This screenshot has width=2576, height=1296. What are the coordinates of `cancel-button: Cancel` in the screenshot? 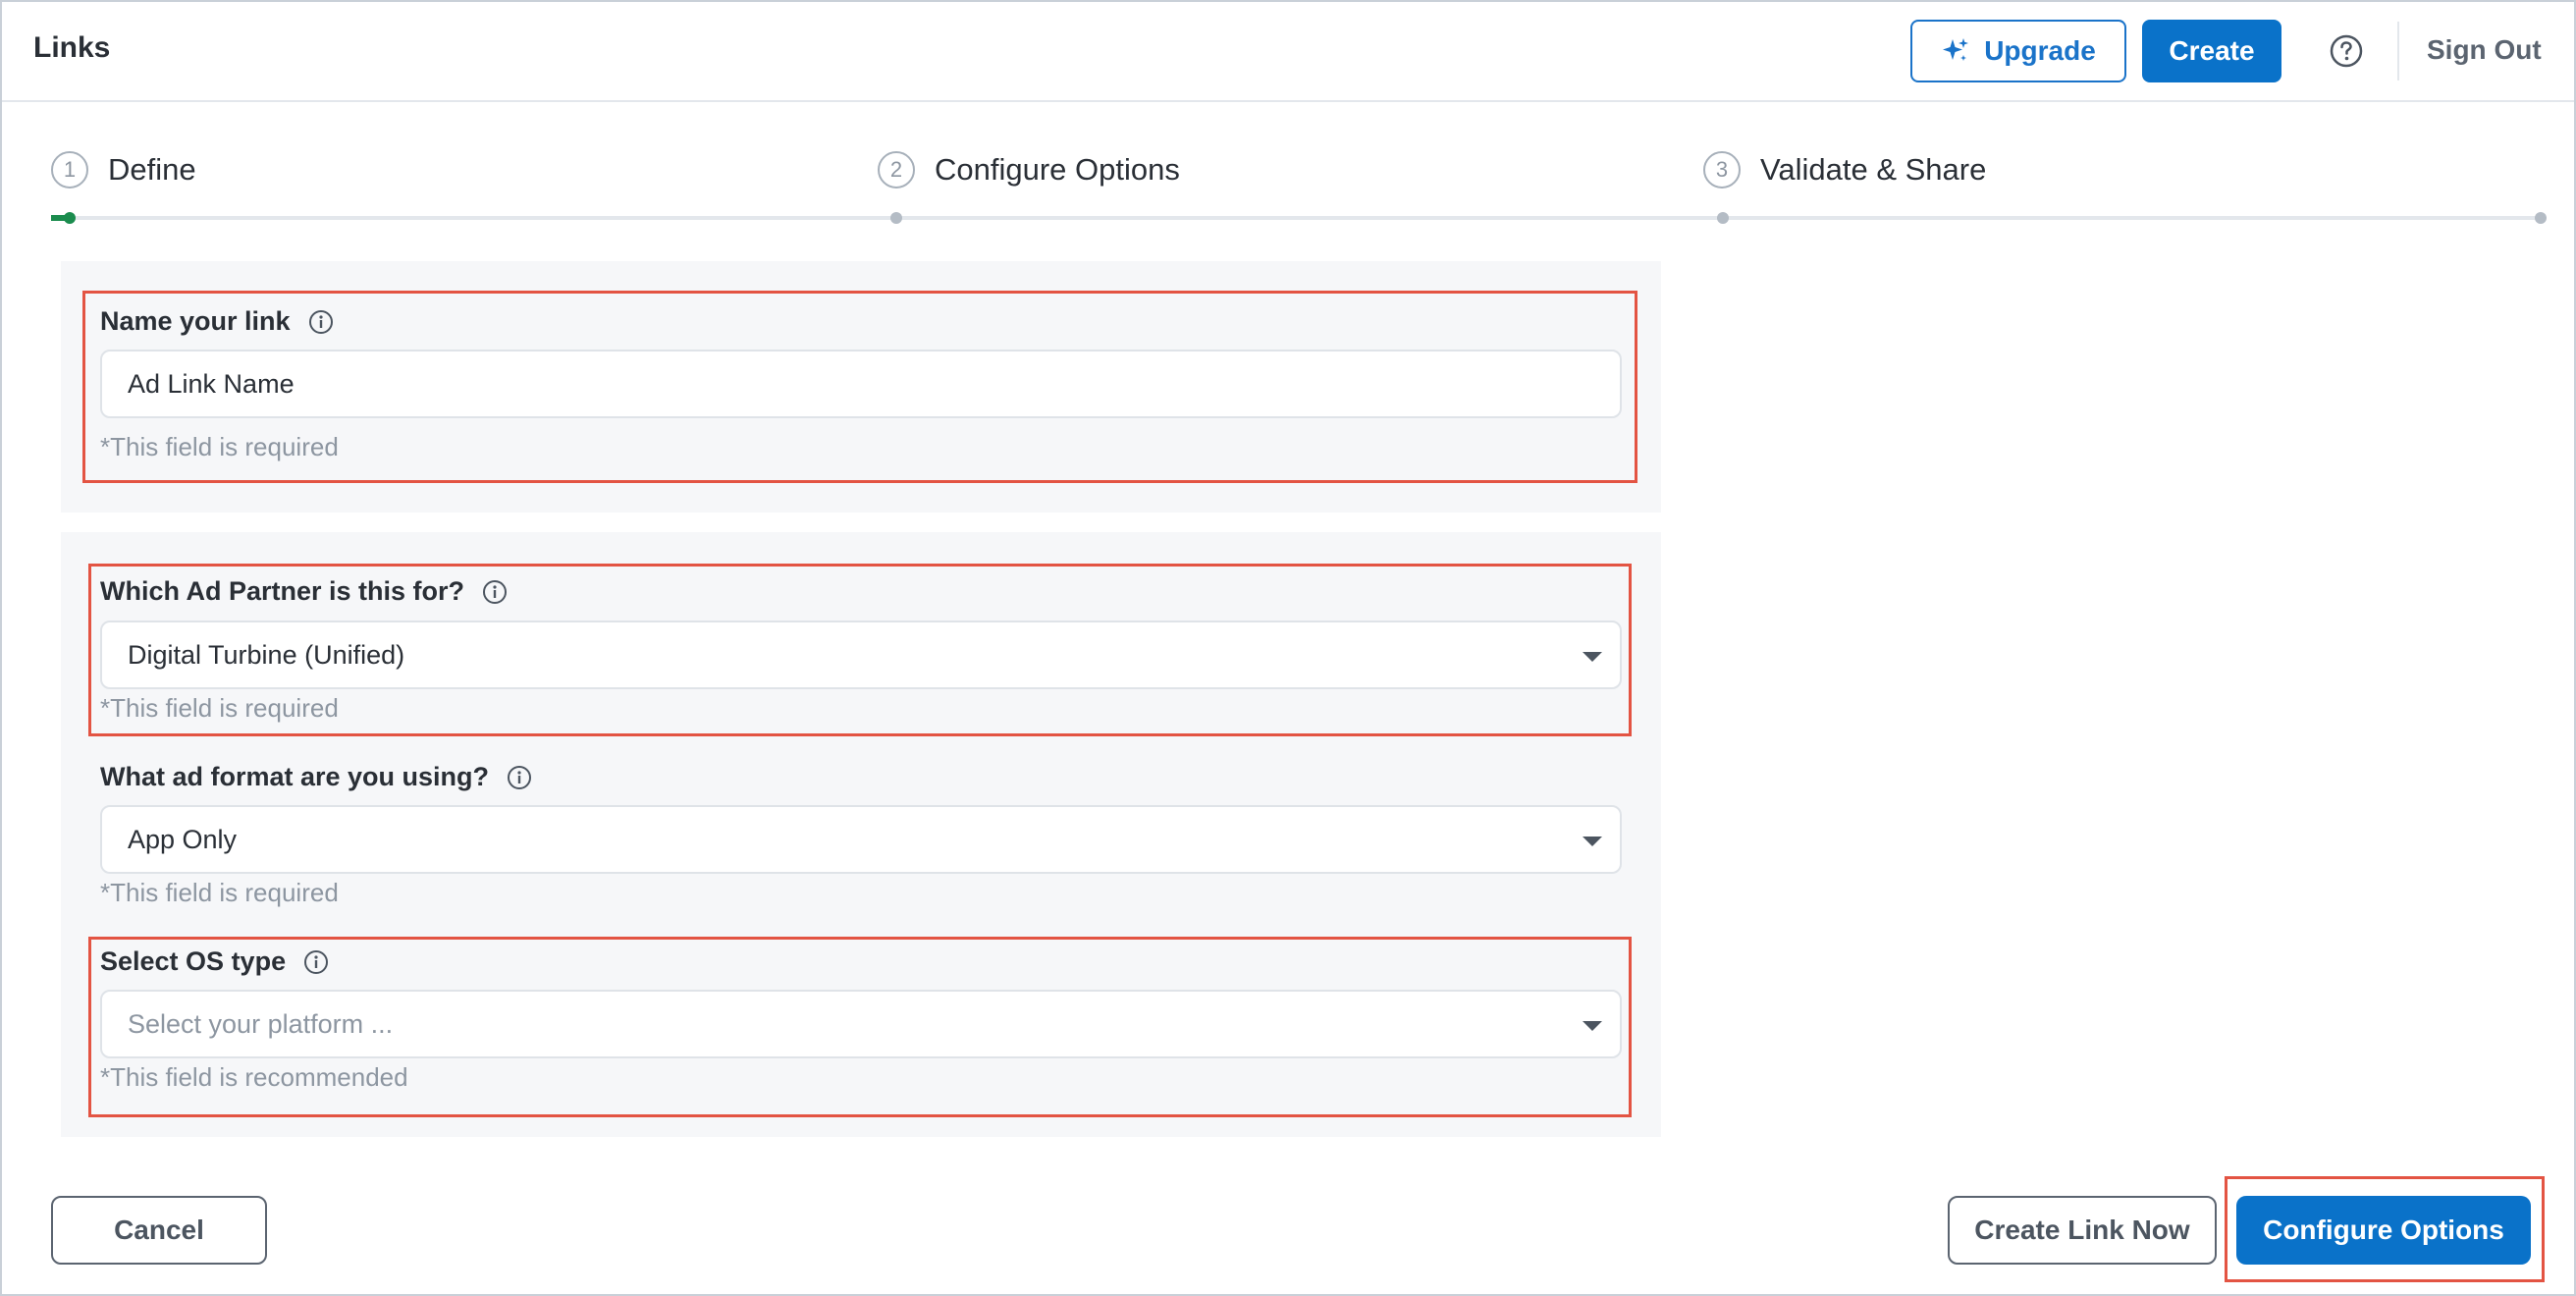 It's located at (159, 1231).